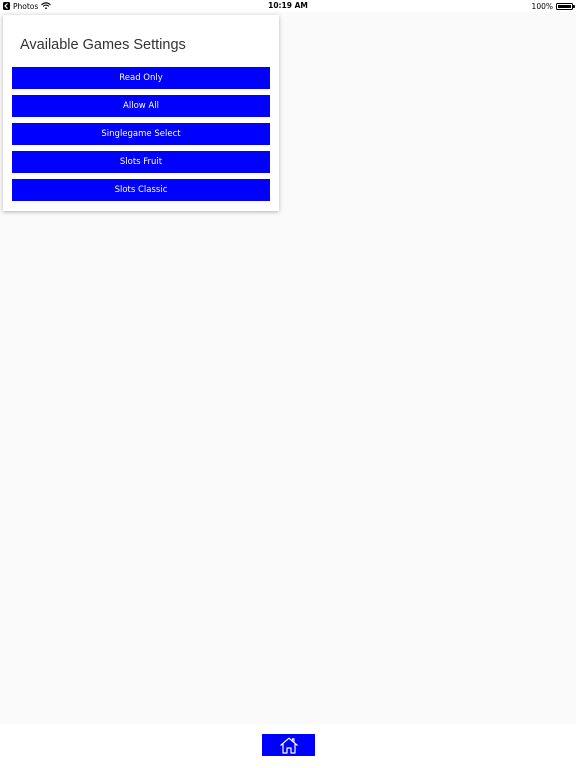 The image size is (576, 768). Describe the element at coordinates (103, 45) in the screenshot. I see `card-title: Available Games Settings` at that location.